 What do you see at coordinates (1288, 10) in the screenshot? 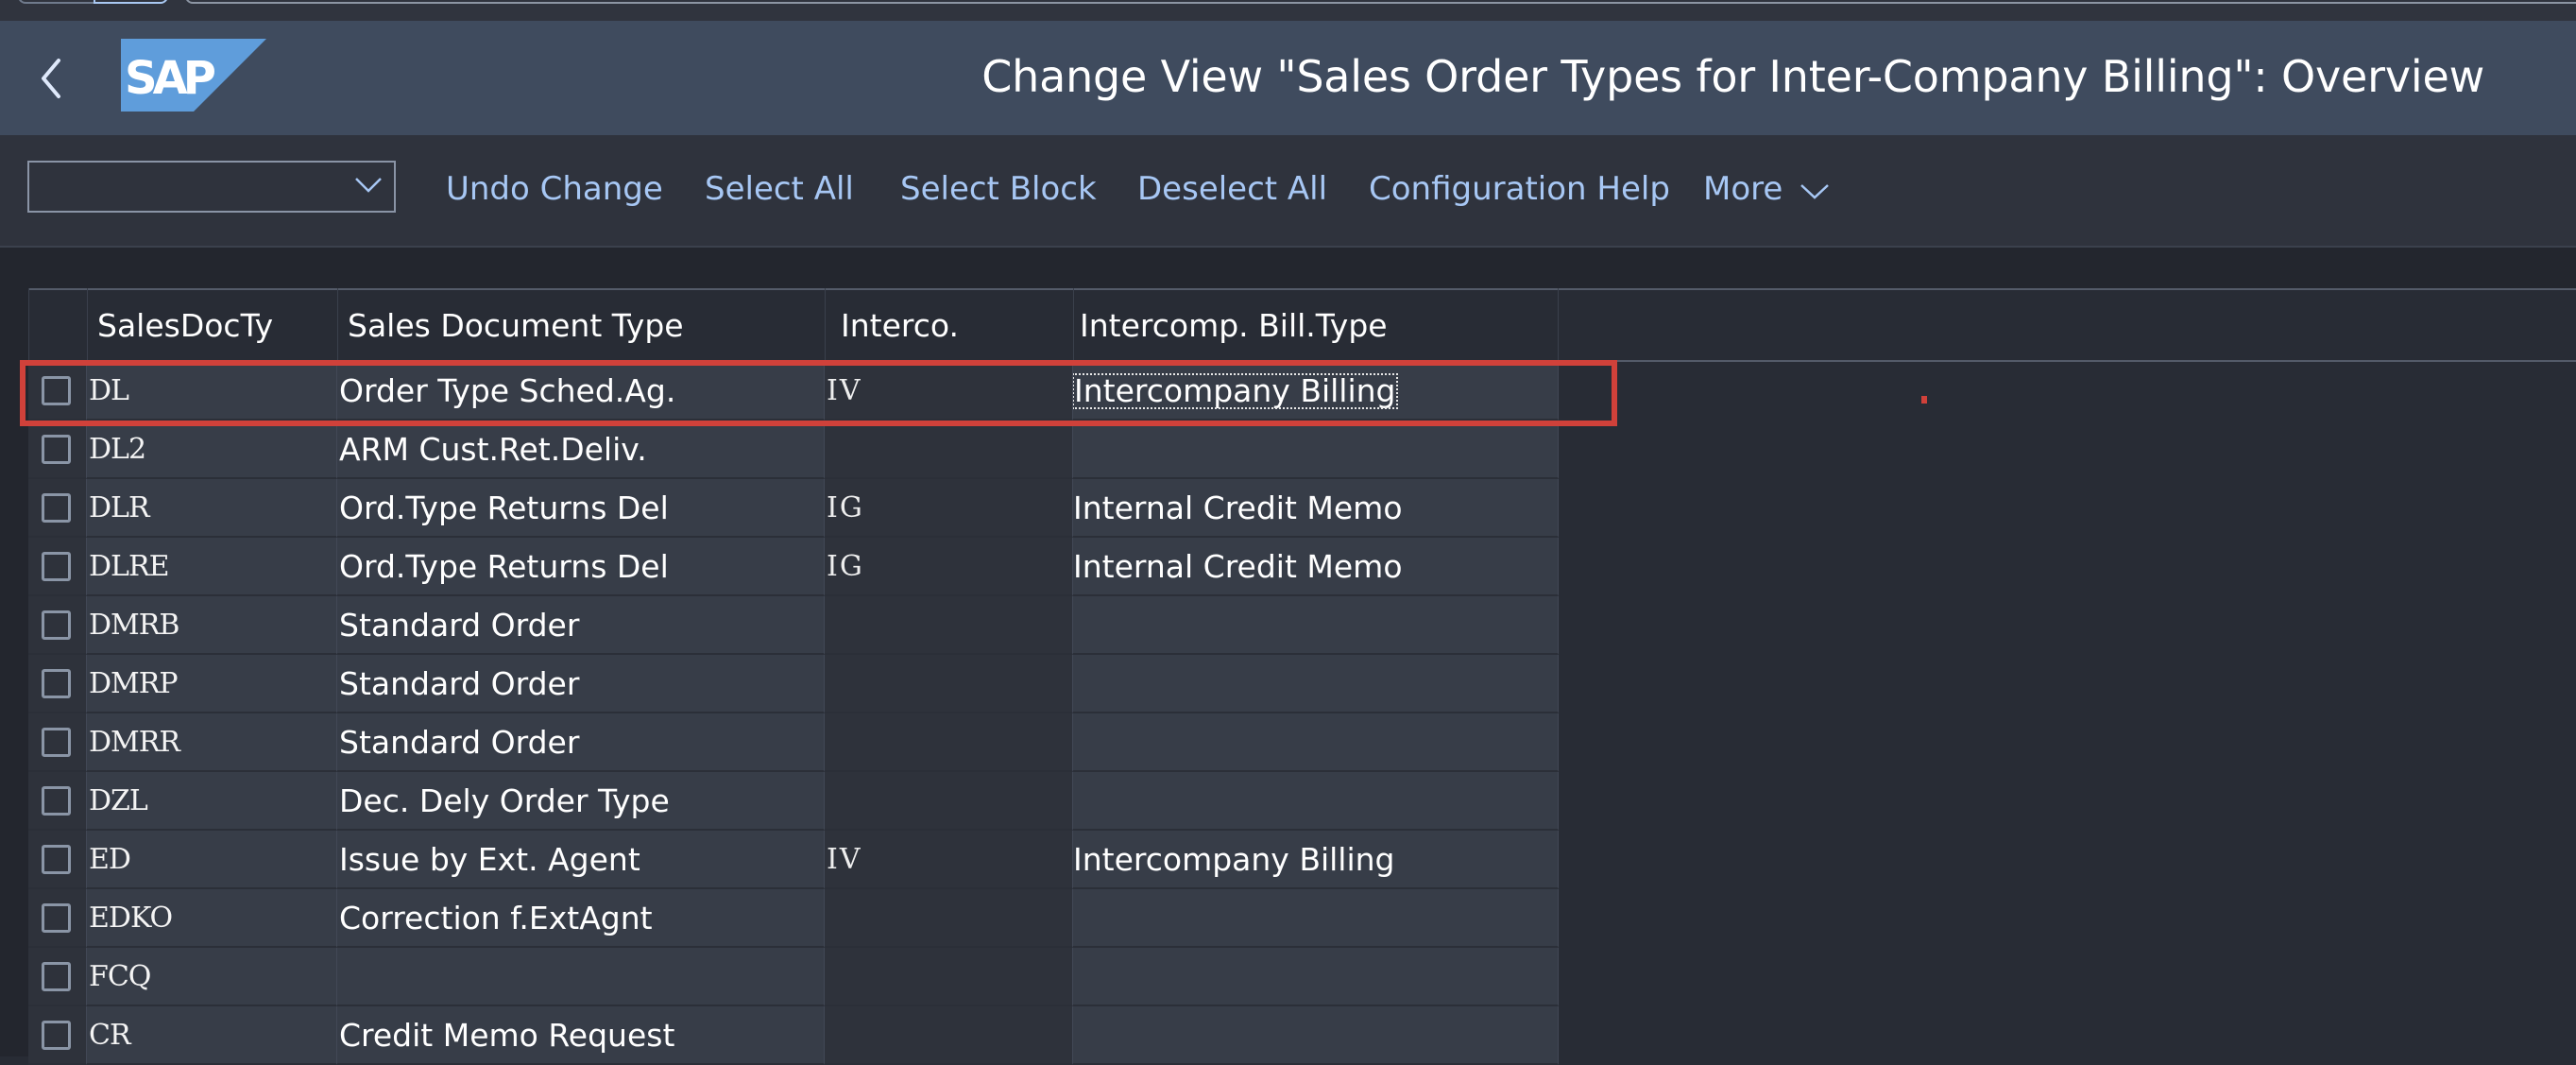
I see `top-strip` at bounding box center [1288, 10].